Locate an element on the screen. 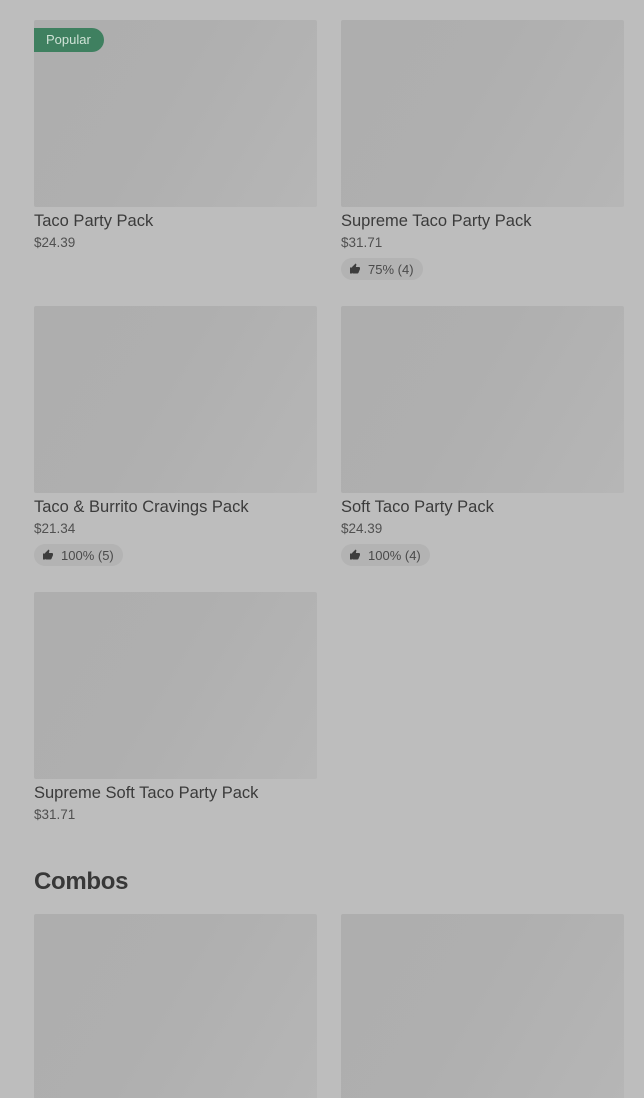 Image resolution: width=644 pixels, height=1098 pixels. menu-item-card: Popular Taco Party Pack $24.39 is located at coordinates (175, 150).